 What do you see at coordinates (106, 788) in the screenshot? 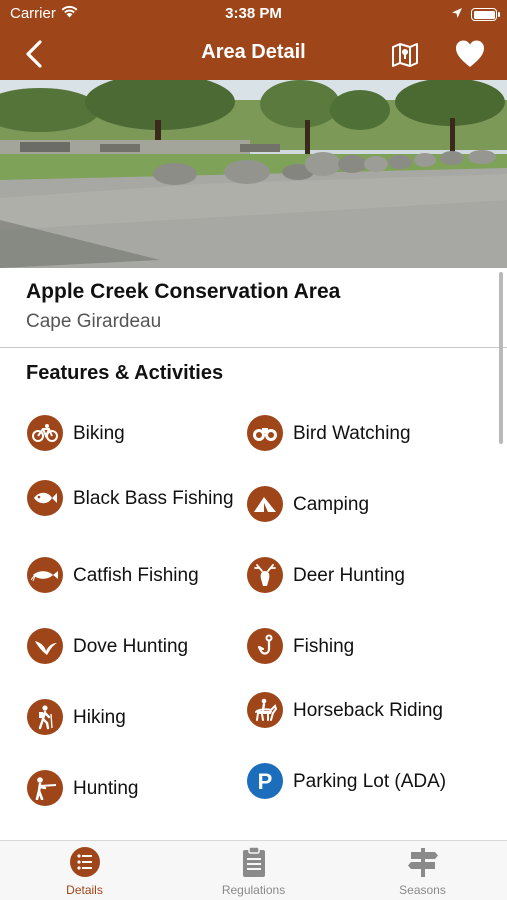
I see `feature-label: Hunting` at bounding box center [106, 788].